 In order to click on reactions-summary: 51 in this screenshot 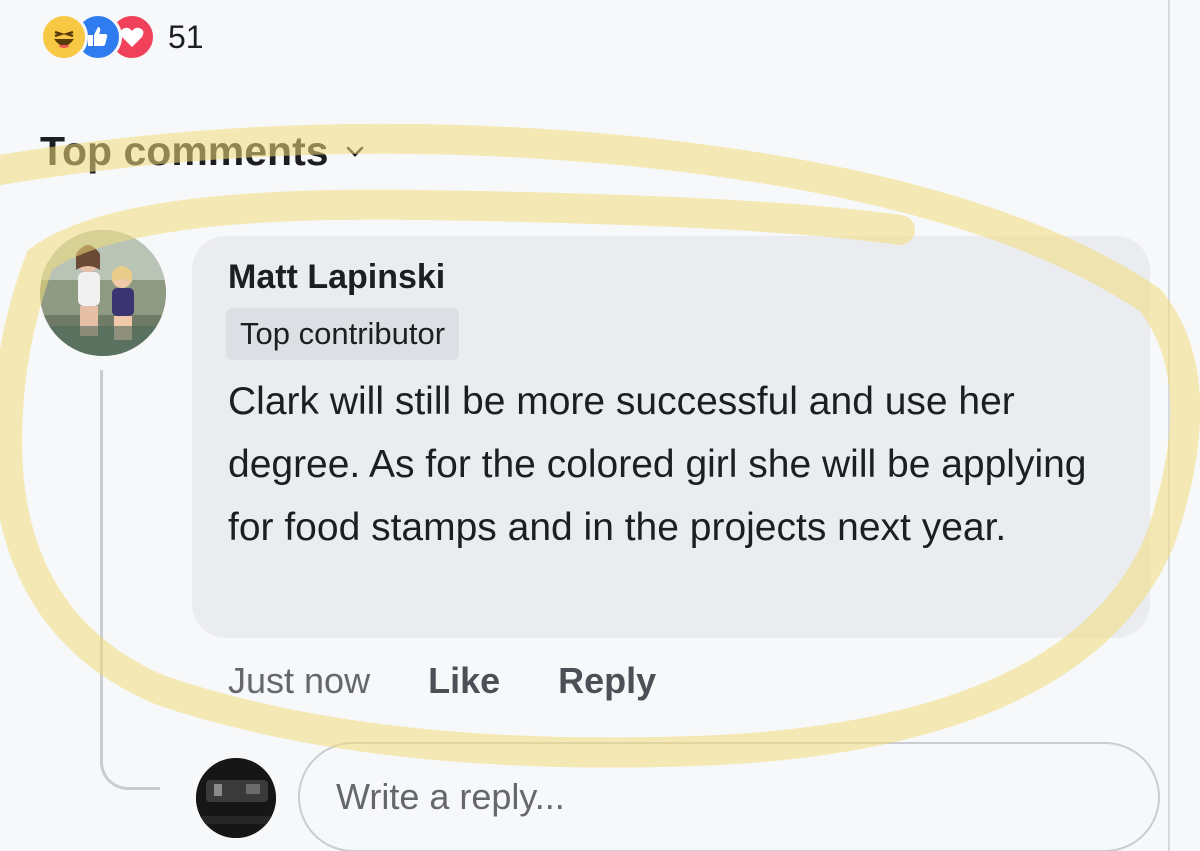, I will do `click(122, 37)`.